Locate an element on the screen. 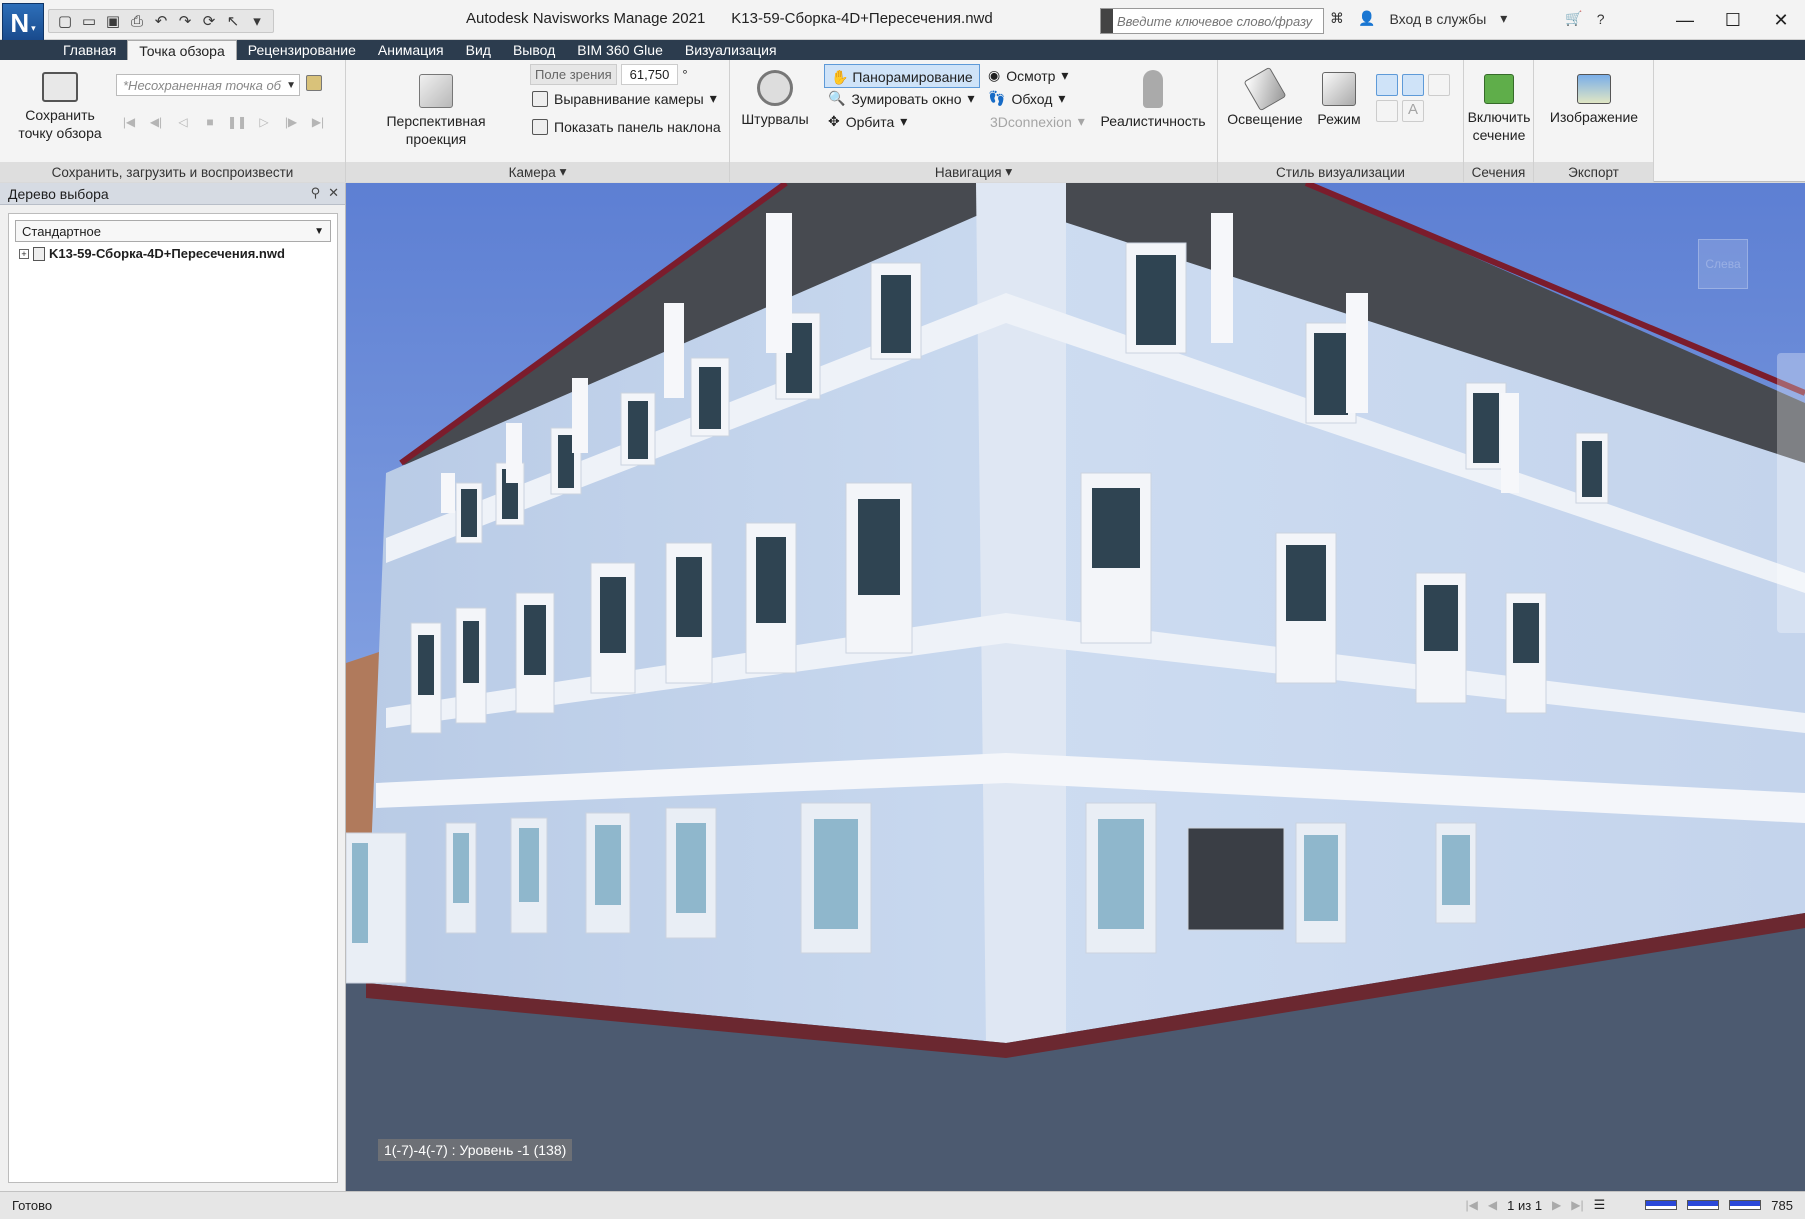 The image size is (1805, 1219). step-back-icon: ◀| is located at coordinates (156, 122).